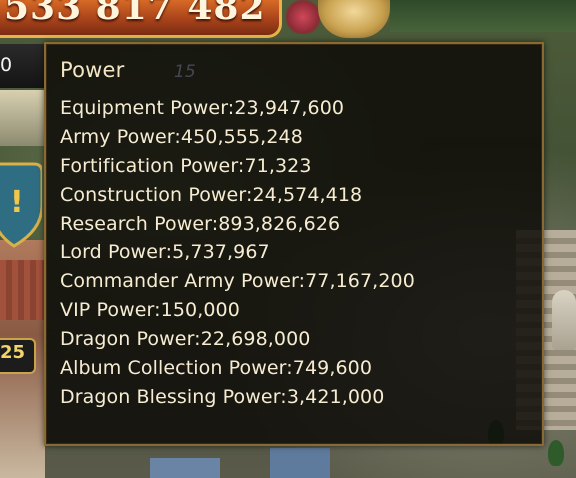  I want to click on power-row-army-power: Army Power:450,555,248, so click(237, 137).